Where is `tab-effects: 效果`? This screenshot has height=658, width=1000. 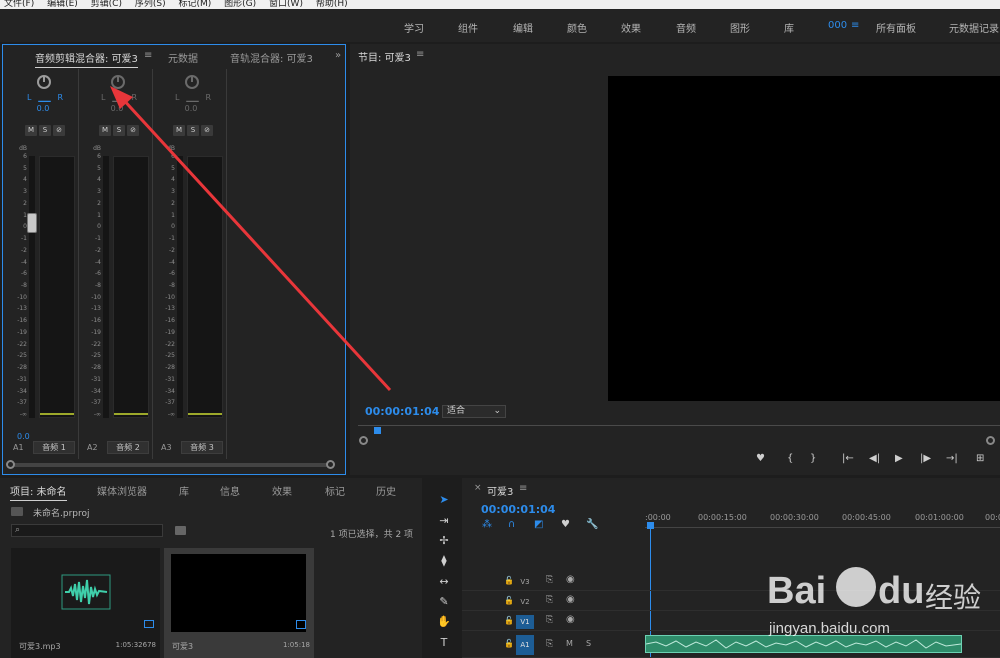 tab-effects: 效果 is located at coordinates (282, 490).